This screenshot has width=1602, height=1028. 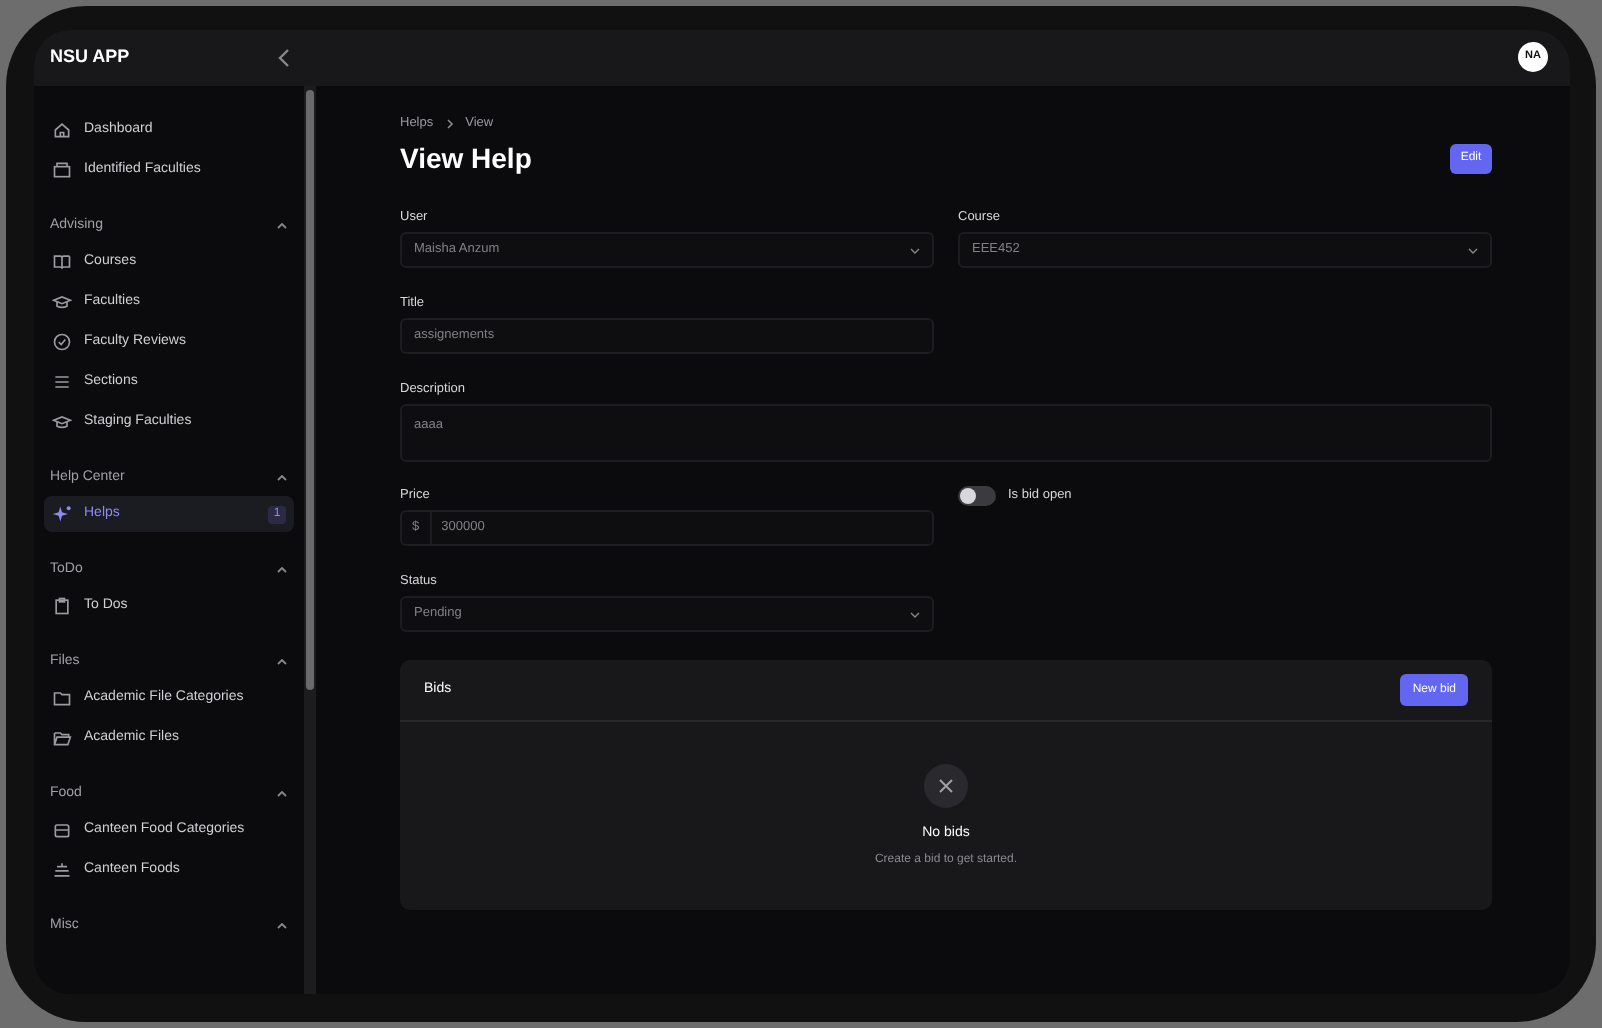 What do you see at coordinates (284, 58) in the screenshot?
I see `collapse-sidebar-icon` at bounding box center [284, 58].